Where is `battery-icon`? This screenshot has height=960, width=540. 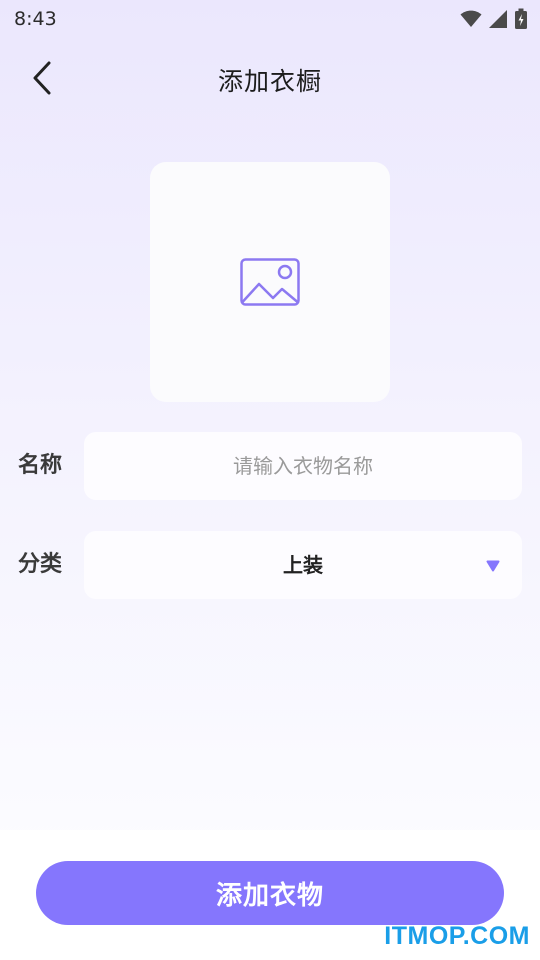 battery-icon is located at coordinates (521, 18).